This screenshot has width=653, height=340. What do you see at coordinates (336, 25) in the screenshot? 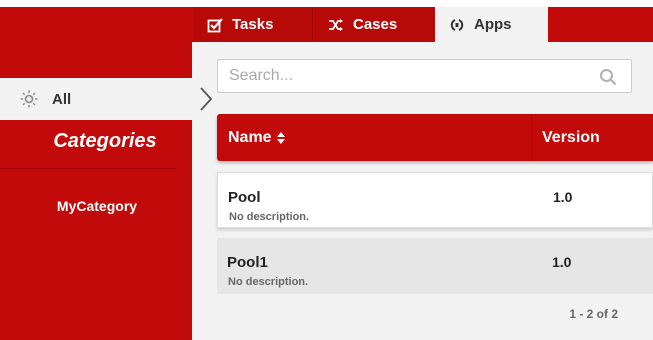
I see `shuffle-icon` at bounding box center [336, 25].